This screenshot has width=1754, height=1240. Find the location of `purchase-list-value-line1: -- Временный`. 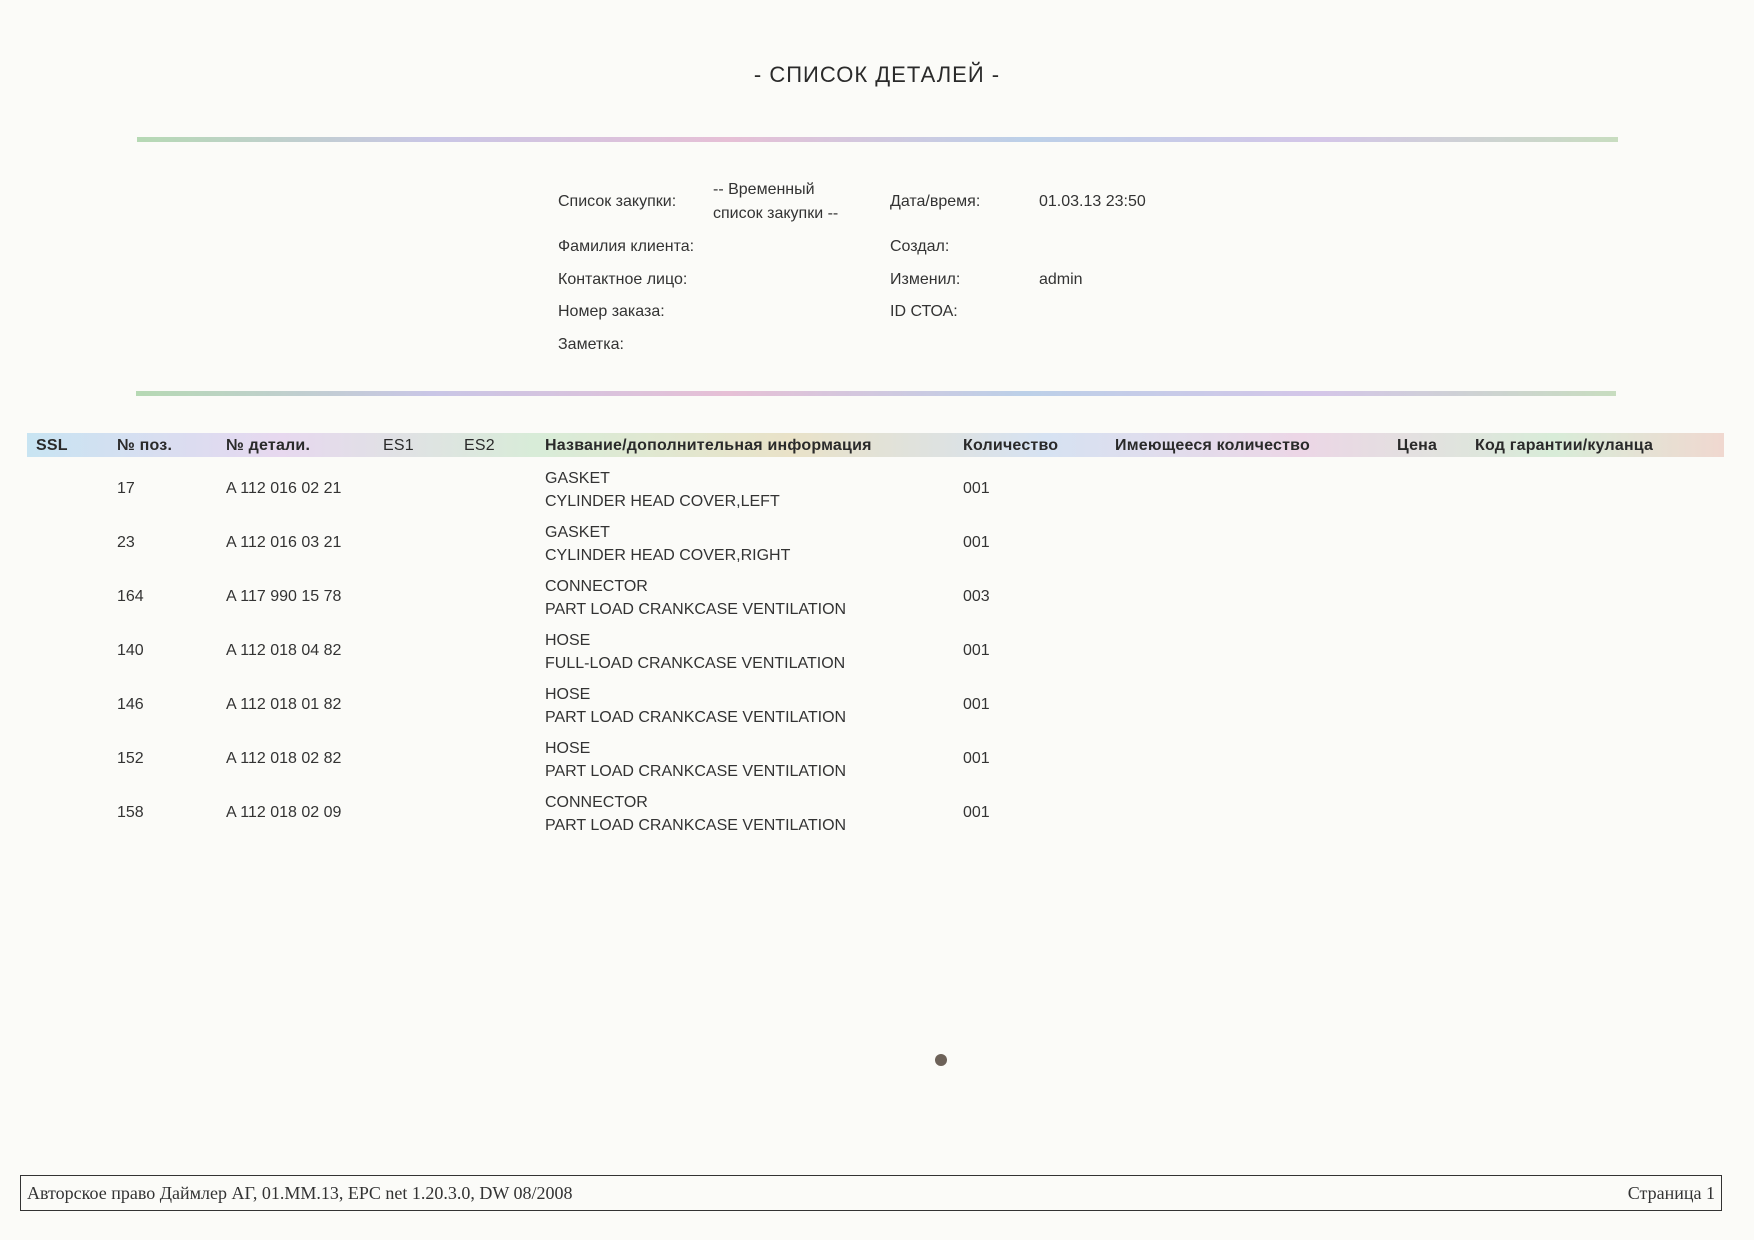

purchase-list-value-line1: -- Временный is located at coordinates (764, 189).